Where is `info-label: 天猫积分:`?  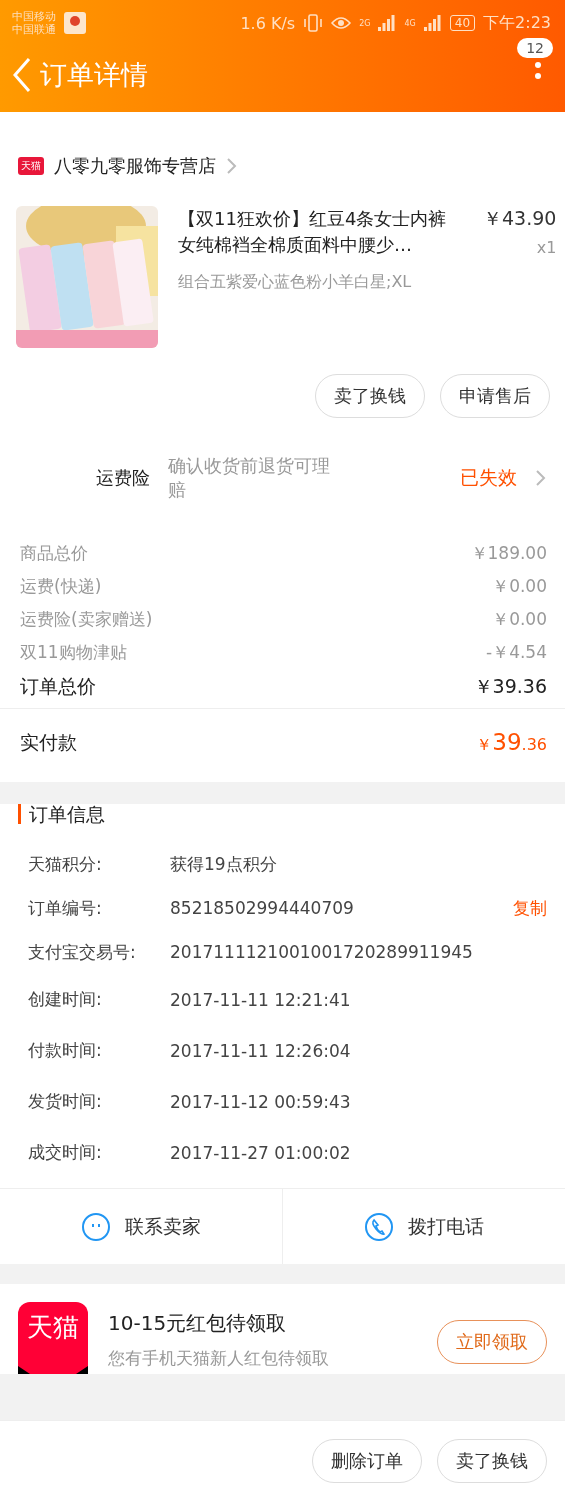
info-label: 天猫积分: is located at coordinates (65, 864).